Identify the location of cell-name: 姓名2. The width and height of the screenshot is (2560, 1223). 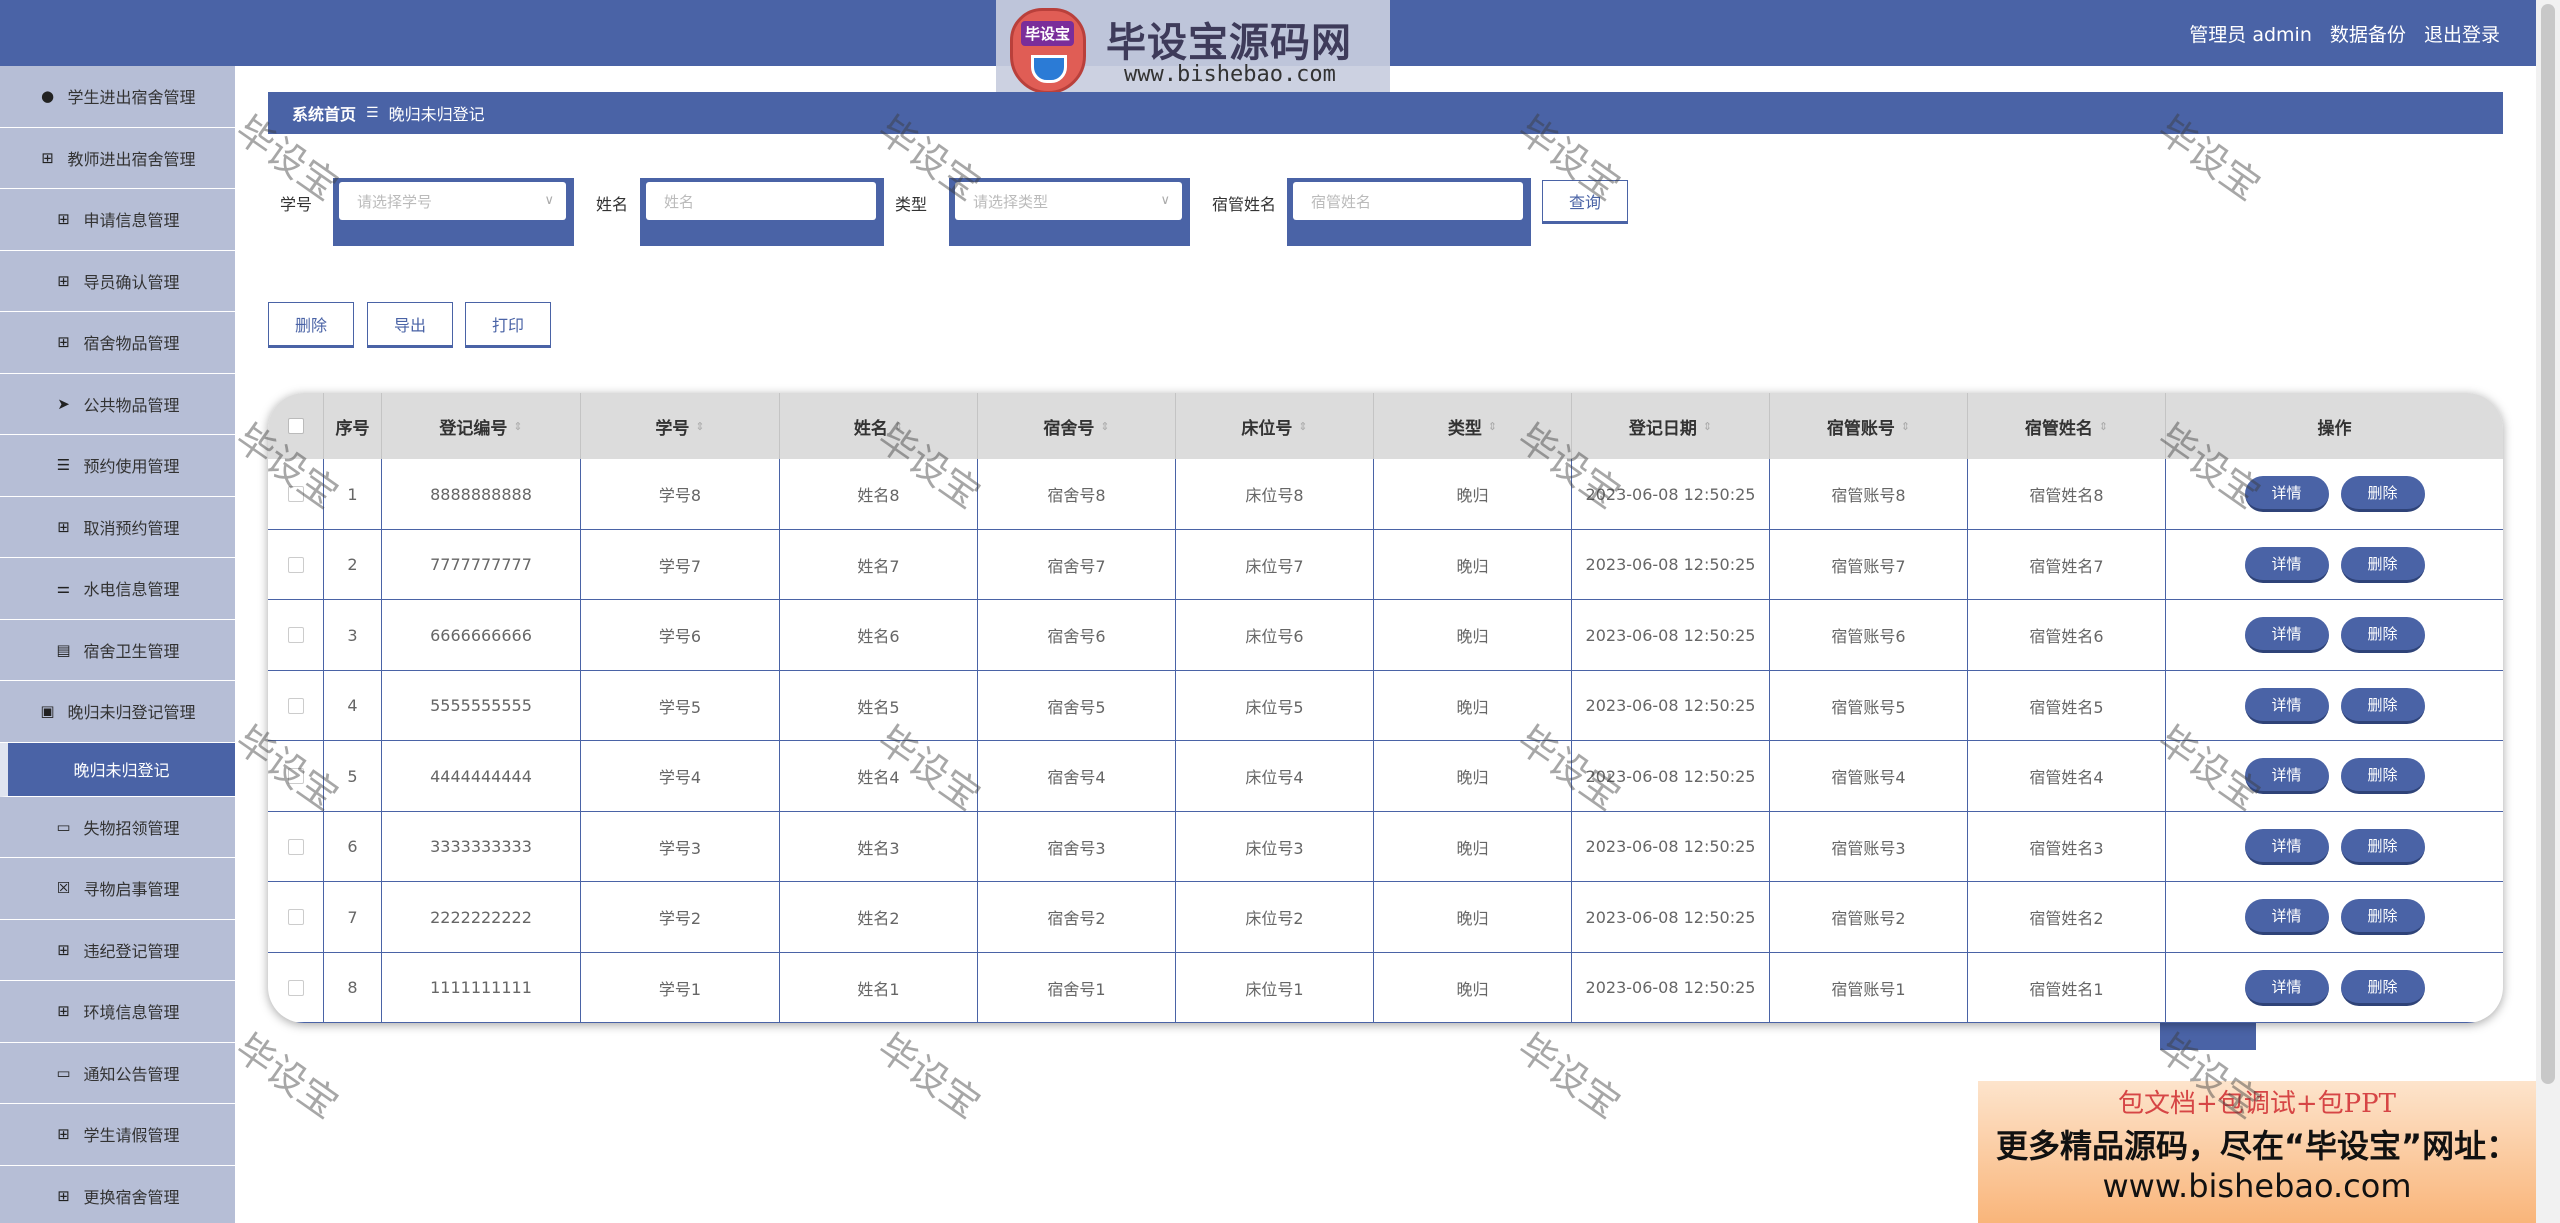
(879, 917).